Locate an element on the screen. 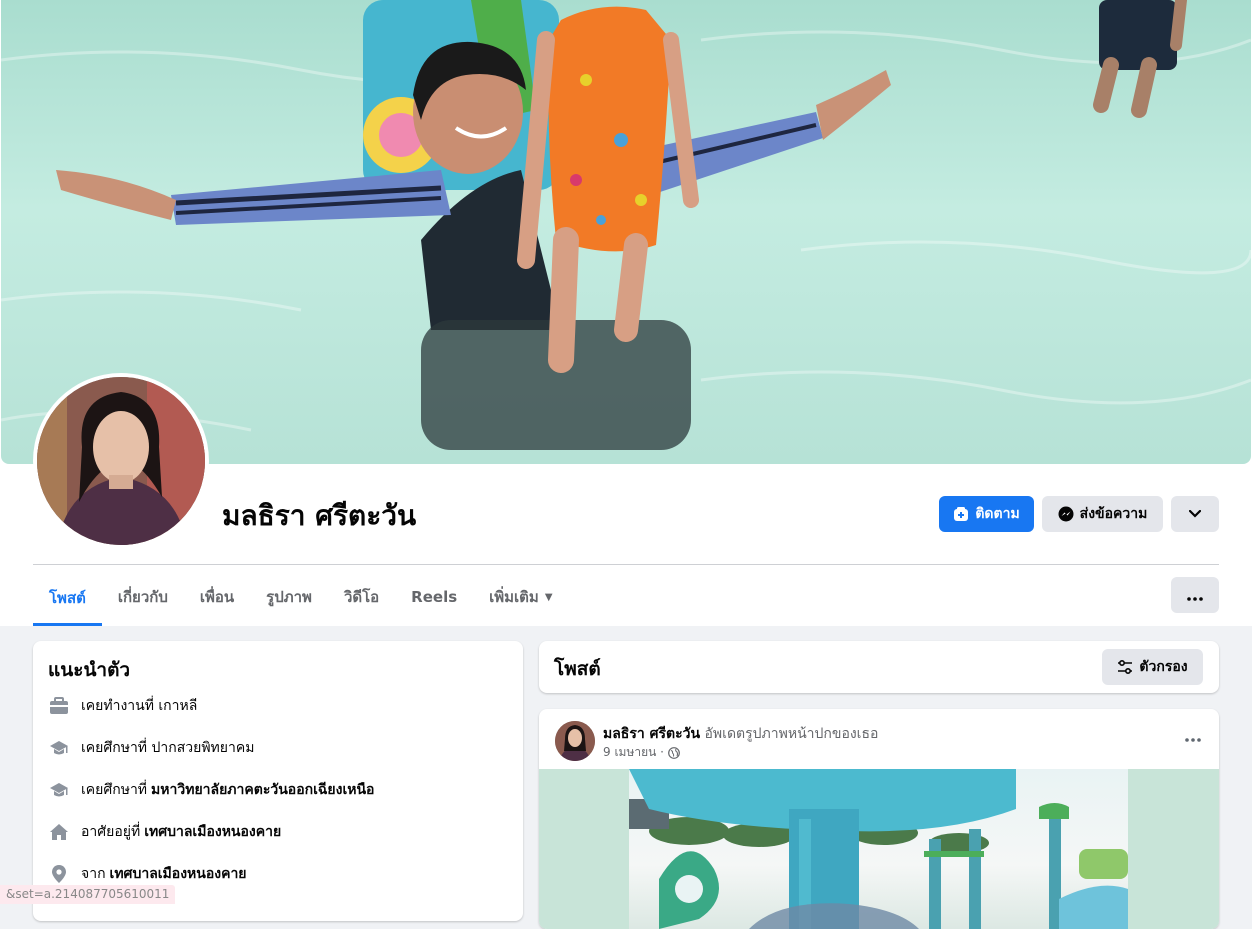 Image resolution: width=1252 pixels, height=929 pixels. tab-label: เพื่อน is located at coordinates (217, 597).